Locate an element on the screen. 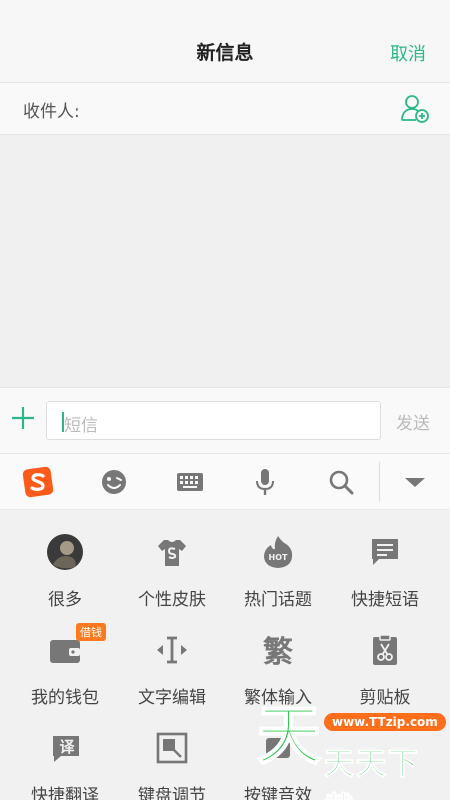  panel-item-quick-phrases: 快捷短语 is located at coordinates (385, 560).